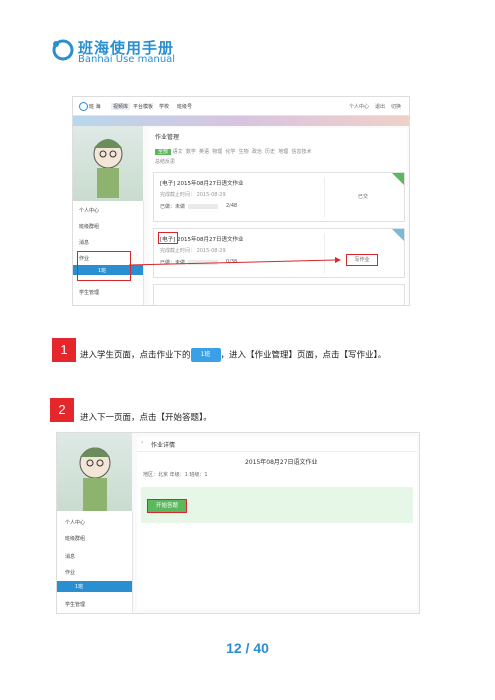 The image size is (495, 700). I want to click on step-2-text: 进入下一页面，点击【开始答题】。, so click(146, 418).